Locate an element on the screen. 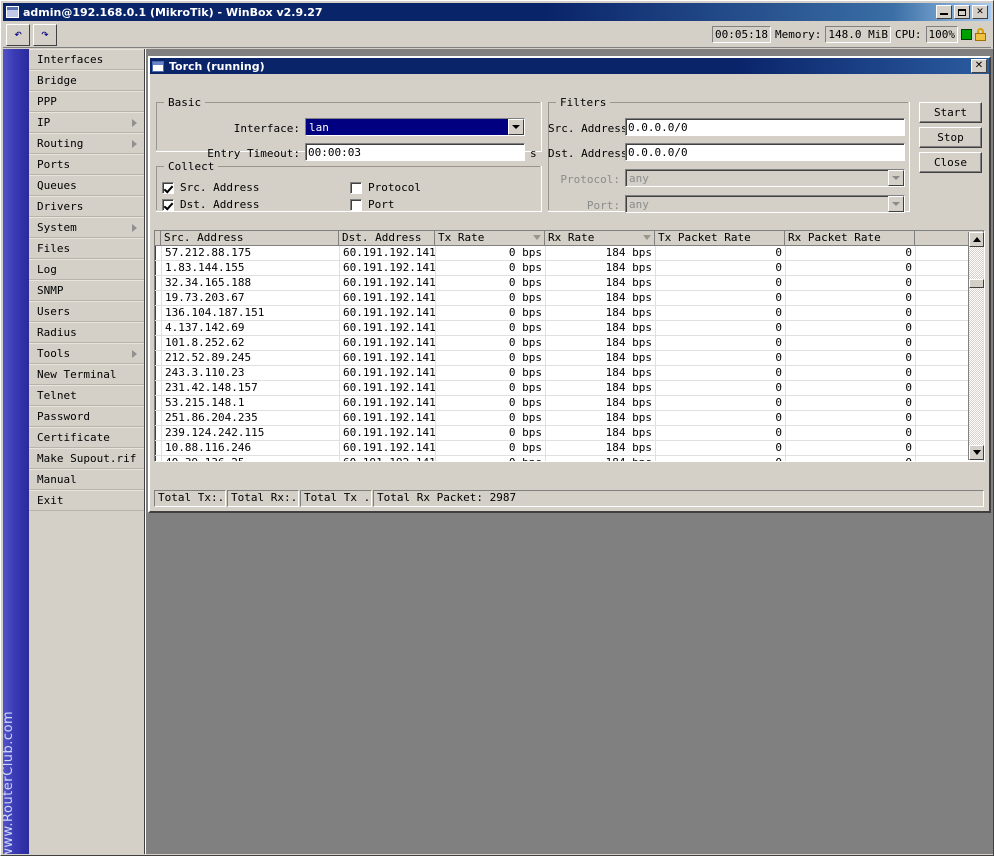 The width and height of the screenshot is (994, 856). sidebar-item-drivers: Drivers is located at coordinates (86, 206).